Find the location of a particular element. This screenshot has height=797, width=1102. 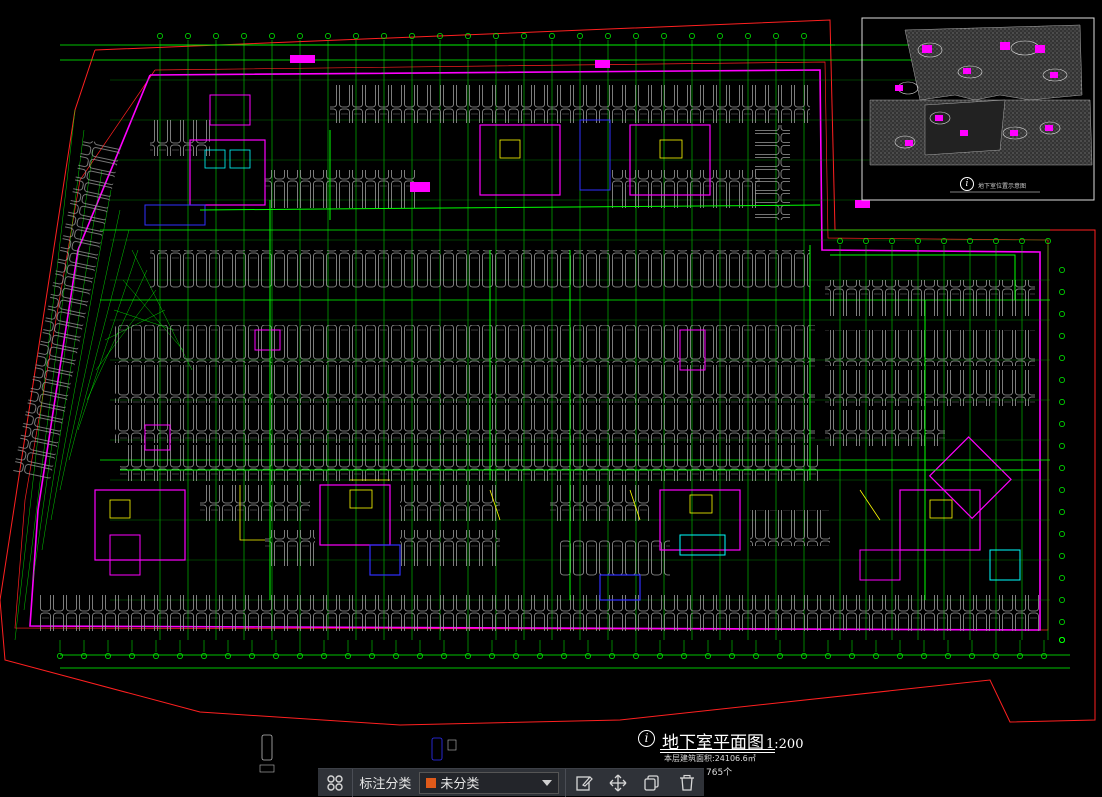

inset-info-icon: i is located at coordinates (967, 184).